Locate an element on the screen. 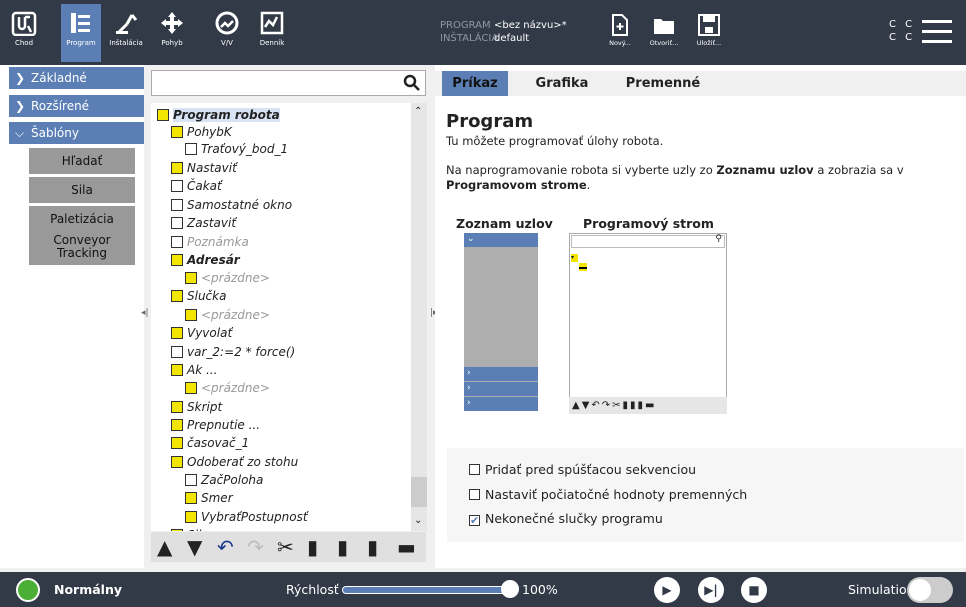 The width and height of the screenshot is (966, 607). tree-node: Odoberať zo stohu is located at coordinates (234, 462).